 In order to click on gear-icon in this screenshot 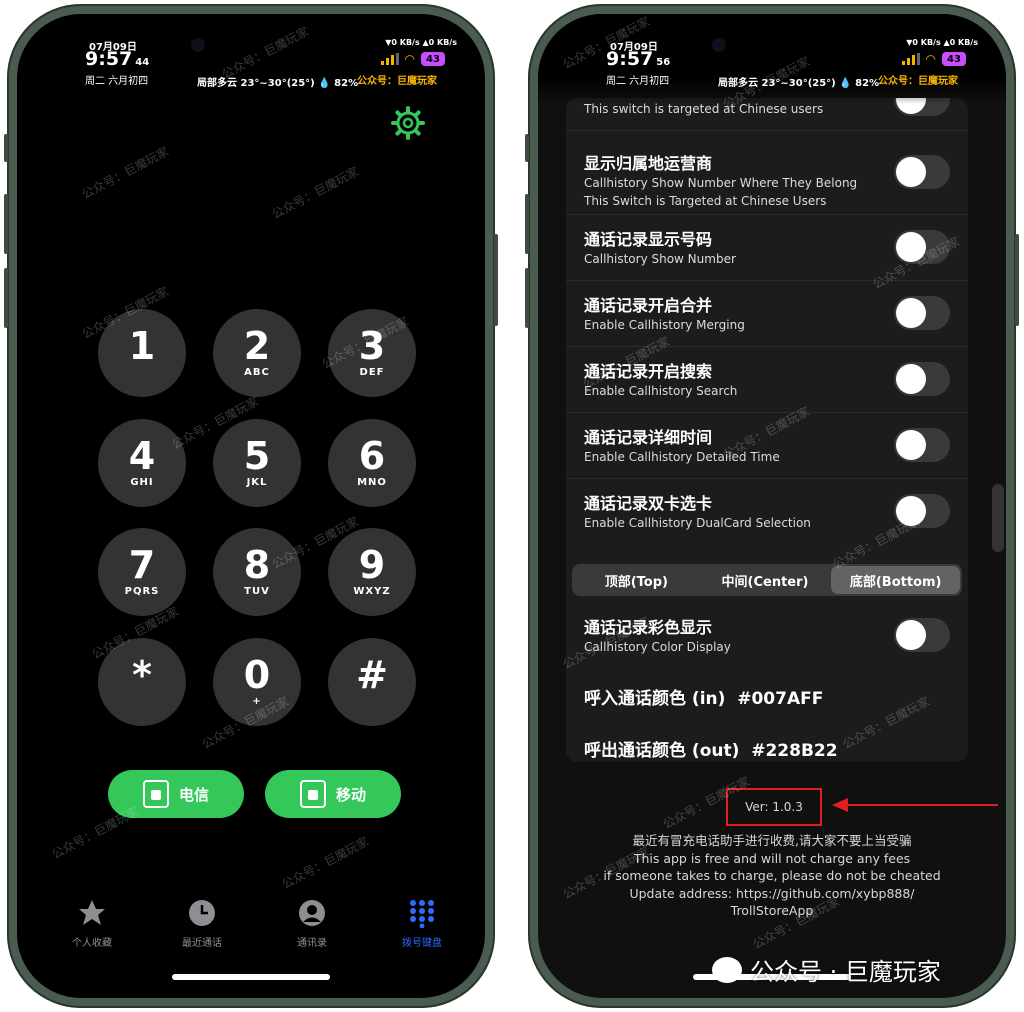, I will do `click(408, 123)`.